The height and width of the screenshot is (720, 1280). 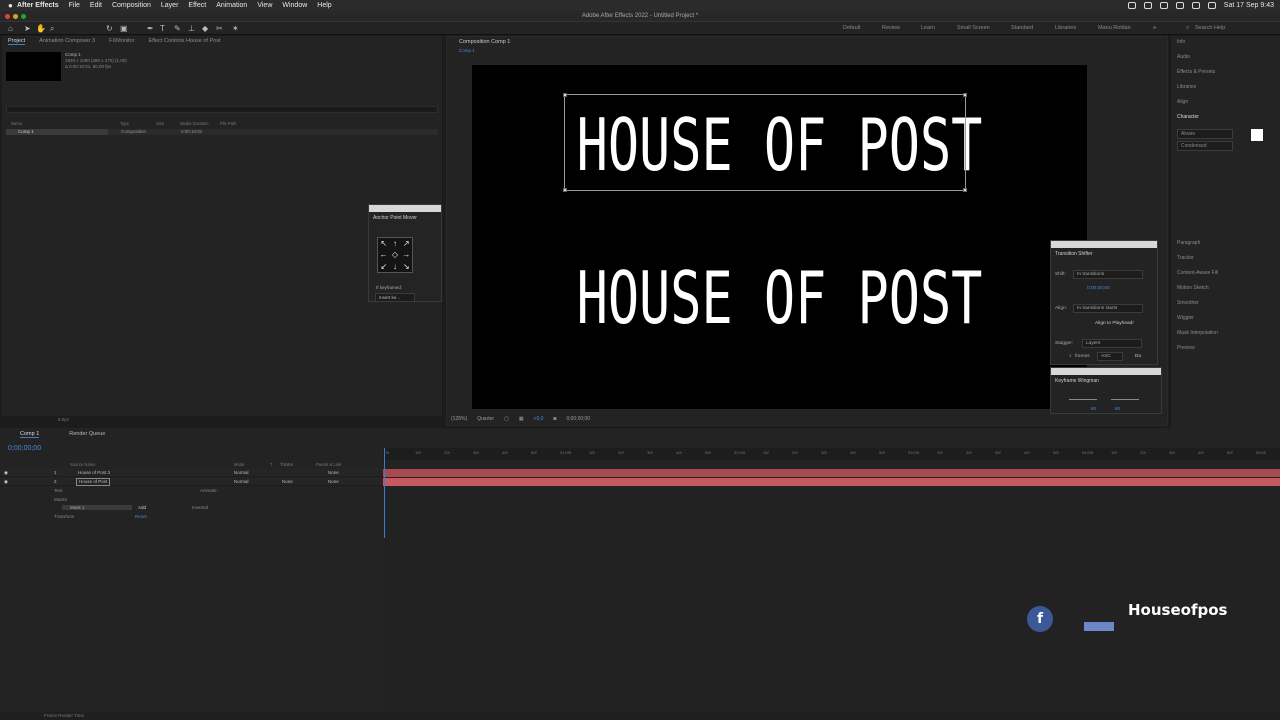 I want to click on maximize-icon, so click(x=23, y=16).